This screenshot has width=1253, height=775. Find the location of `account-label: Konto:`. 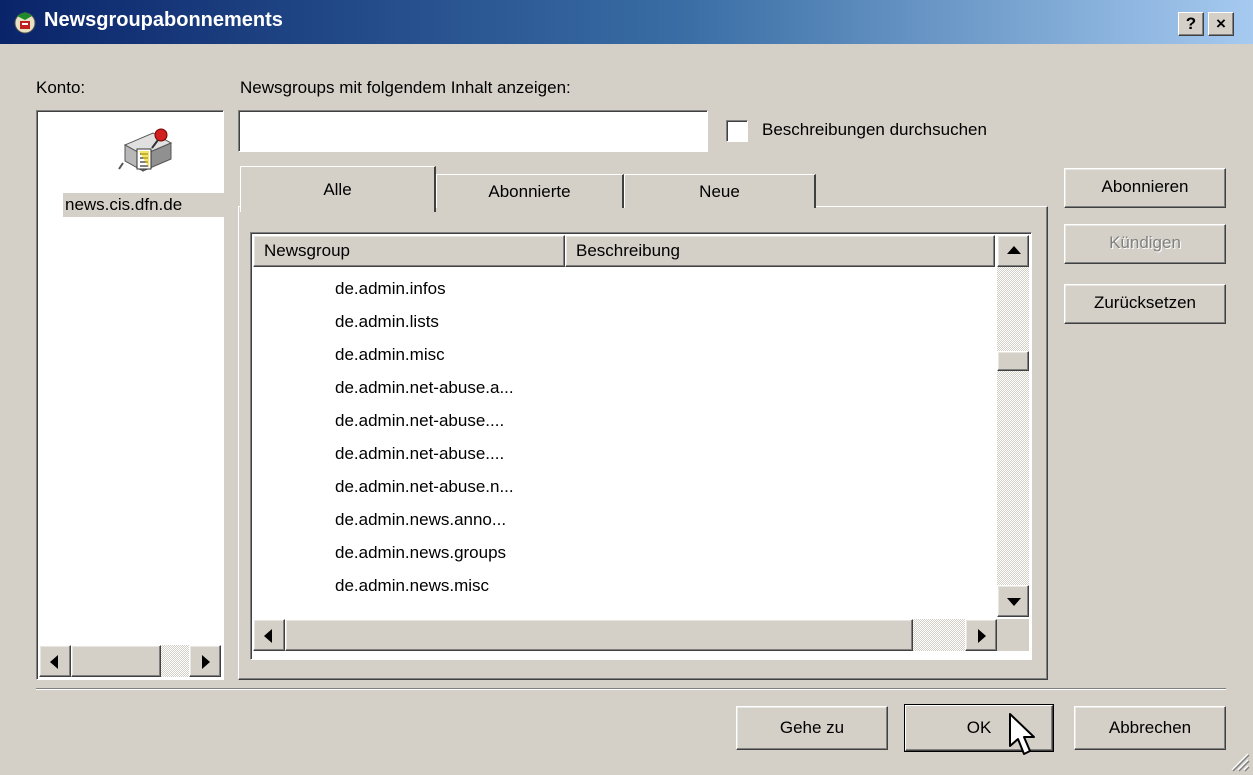

account-label: Konto: is located at coordinates (61, 87).